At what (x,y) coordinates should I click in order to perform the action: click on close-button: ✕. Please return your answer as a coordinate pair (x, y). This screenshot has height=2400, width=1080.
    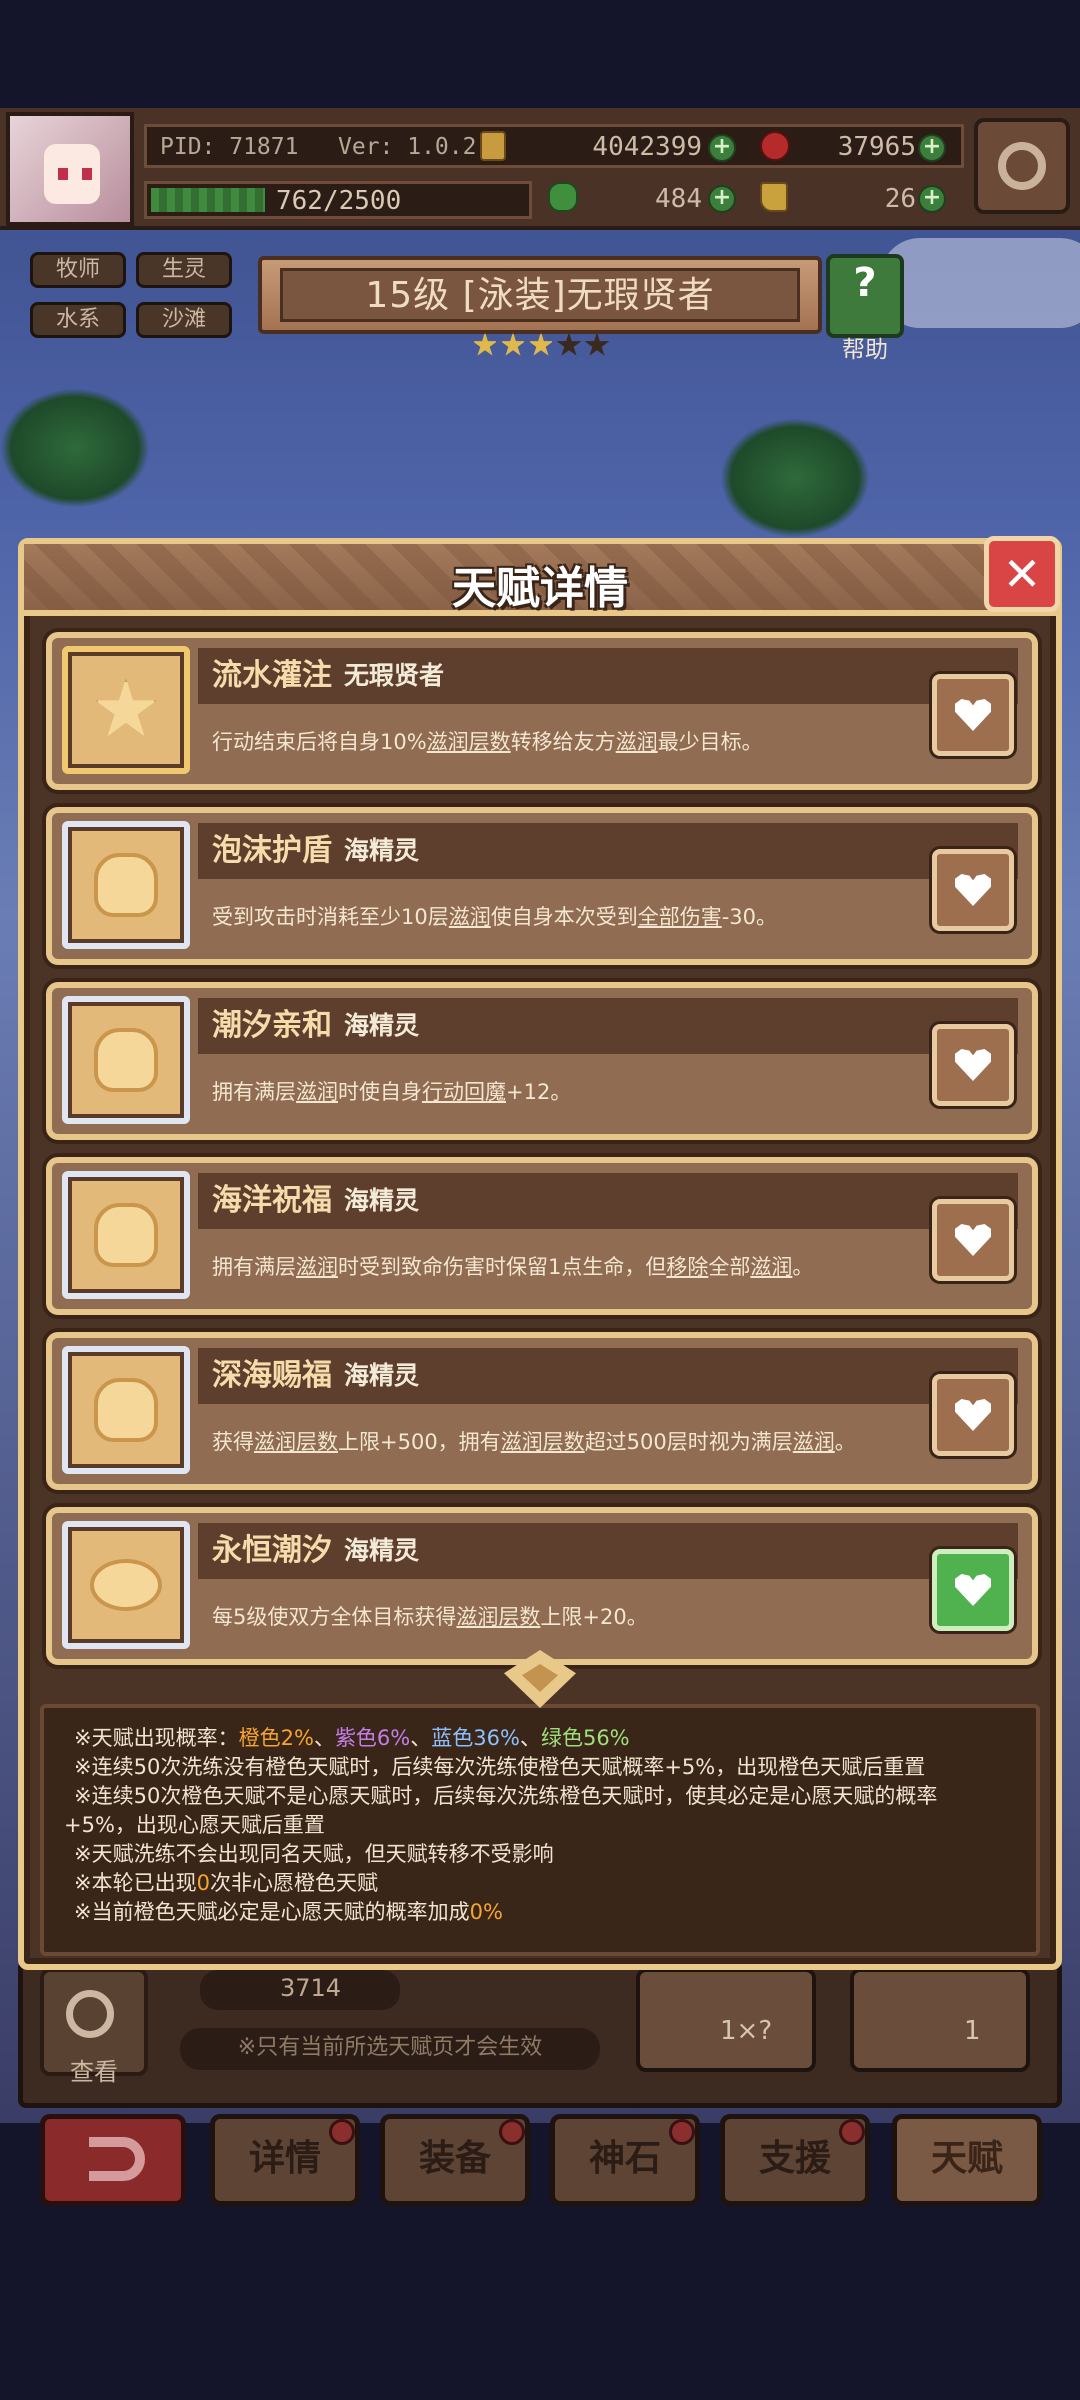
    Looking at the image, I should click on (1022, 574).